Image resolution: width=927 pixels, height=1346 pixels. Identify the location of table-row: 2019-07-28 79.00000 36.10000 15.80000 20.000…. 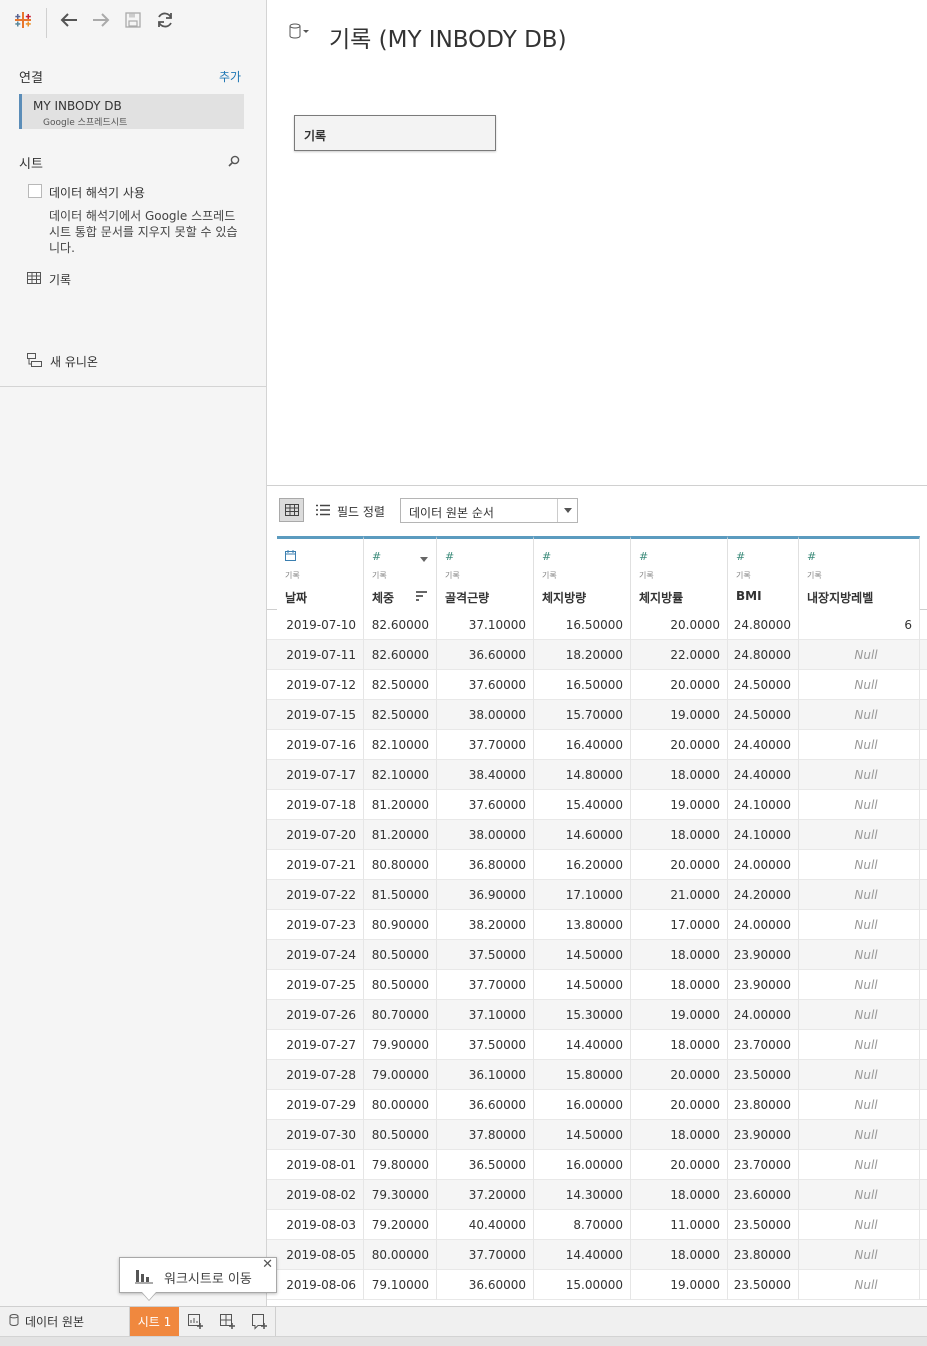
(597, 1075).